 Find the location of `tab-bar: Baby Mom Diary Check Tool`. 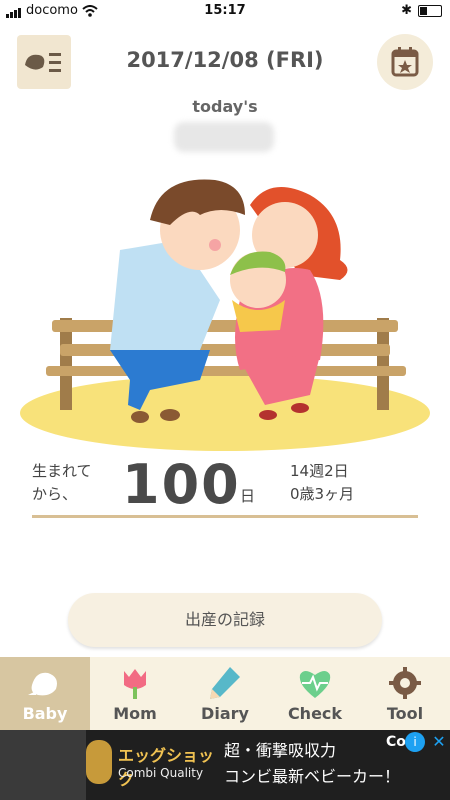

tab-bar: Baby Mom Diary Check Tool is located at coordinates (225, 693).